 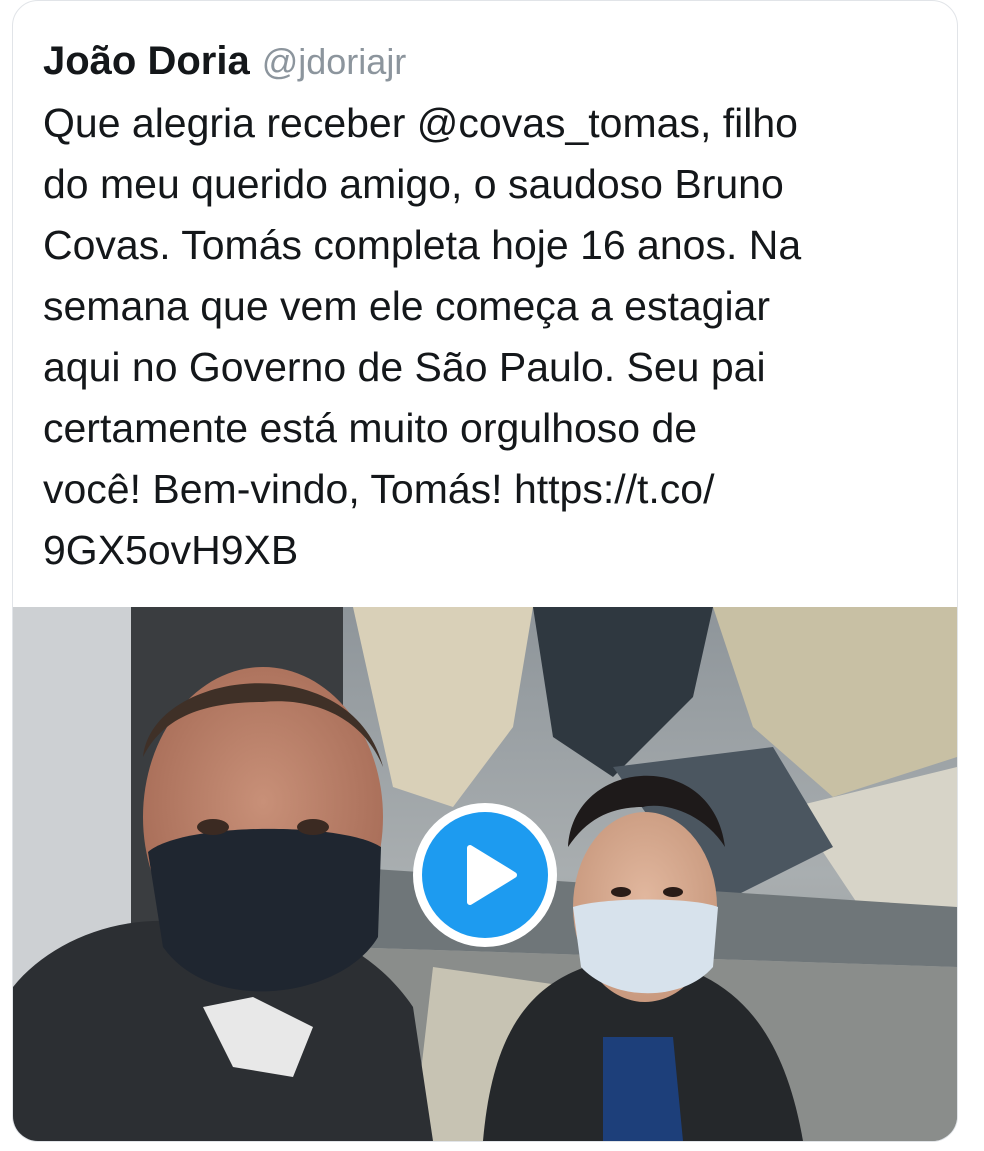 What do you see at coordinates (492, 875) in the screenshot?
I see `play-icon` at bounding box center [492, 875].